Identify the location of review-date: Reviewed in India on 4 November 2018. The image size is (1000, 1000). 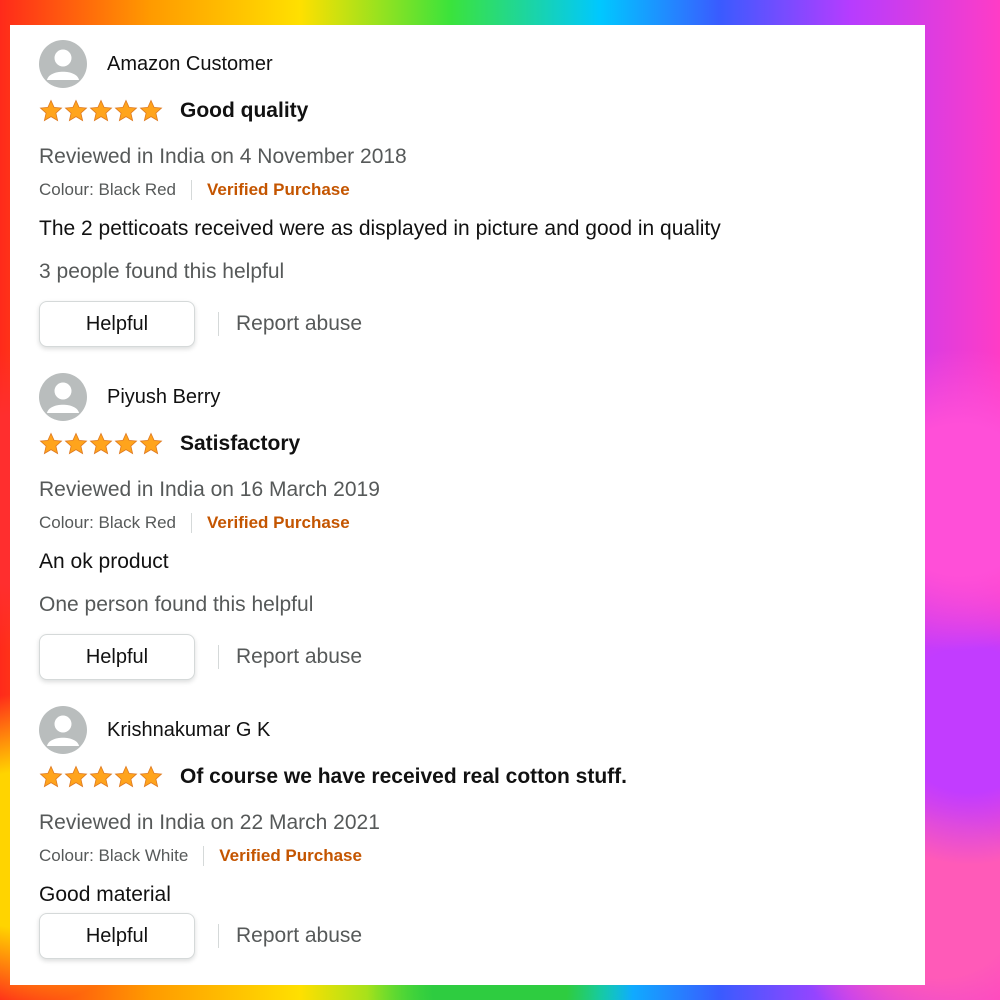
(223, 156).